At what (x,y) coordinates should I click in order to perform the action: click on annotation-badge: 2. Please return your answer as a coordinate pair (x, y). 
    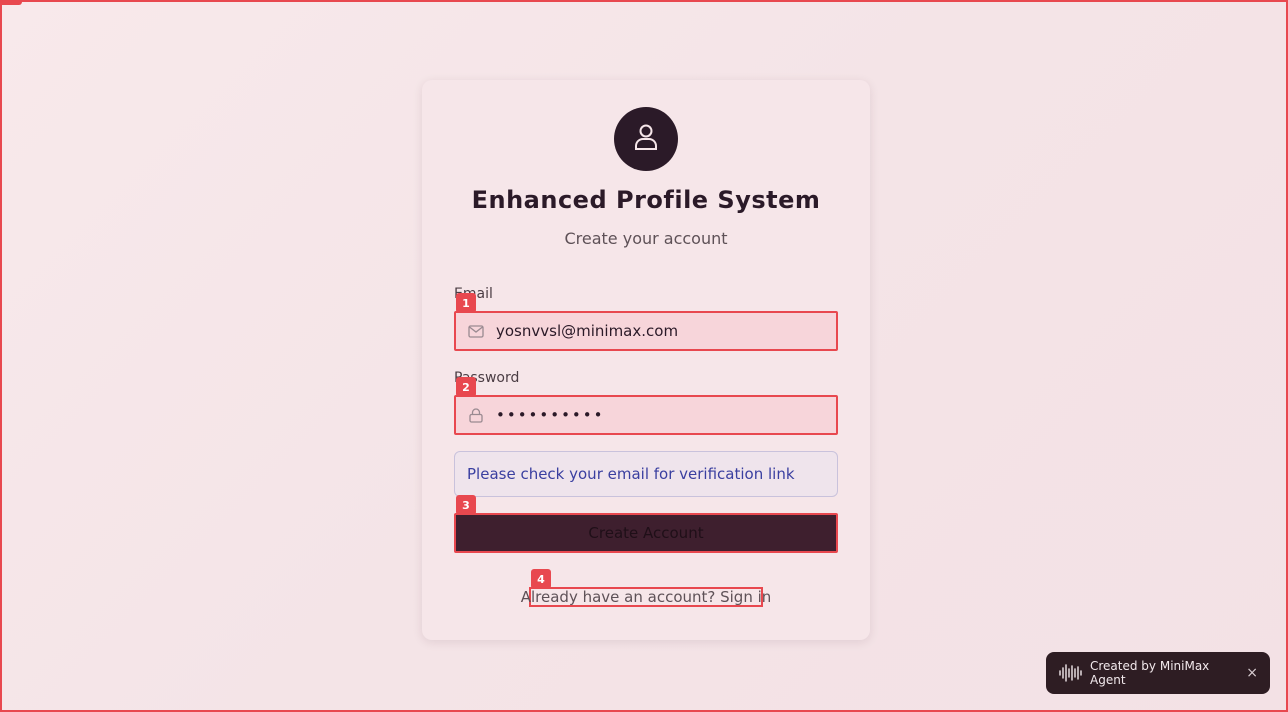
    Looking at the image, I should click on (466, 387).